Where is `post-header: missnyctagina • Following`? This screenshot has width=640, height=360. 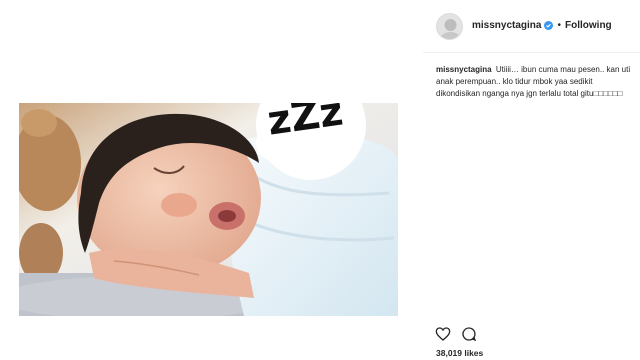 post-header: missnyctagina • Following is located at coordinates (531, 26).